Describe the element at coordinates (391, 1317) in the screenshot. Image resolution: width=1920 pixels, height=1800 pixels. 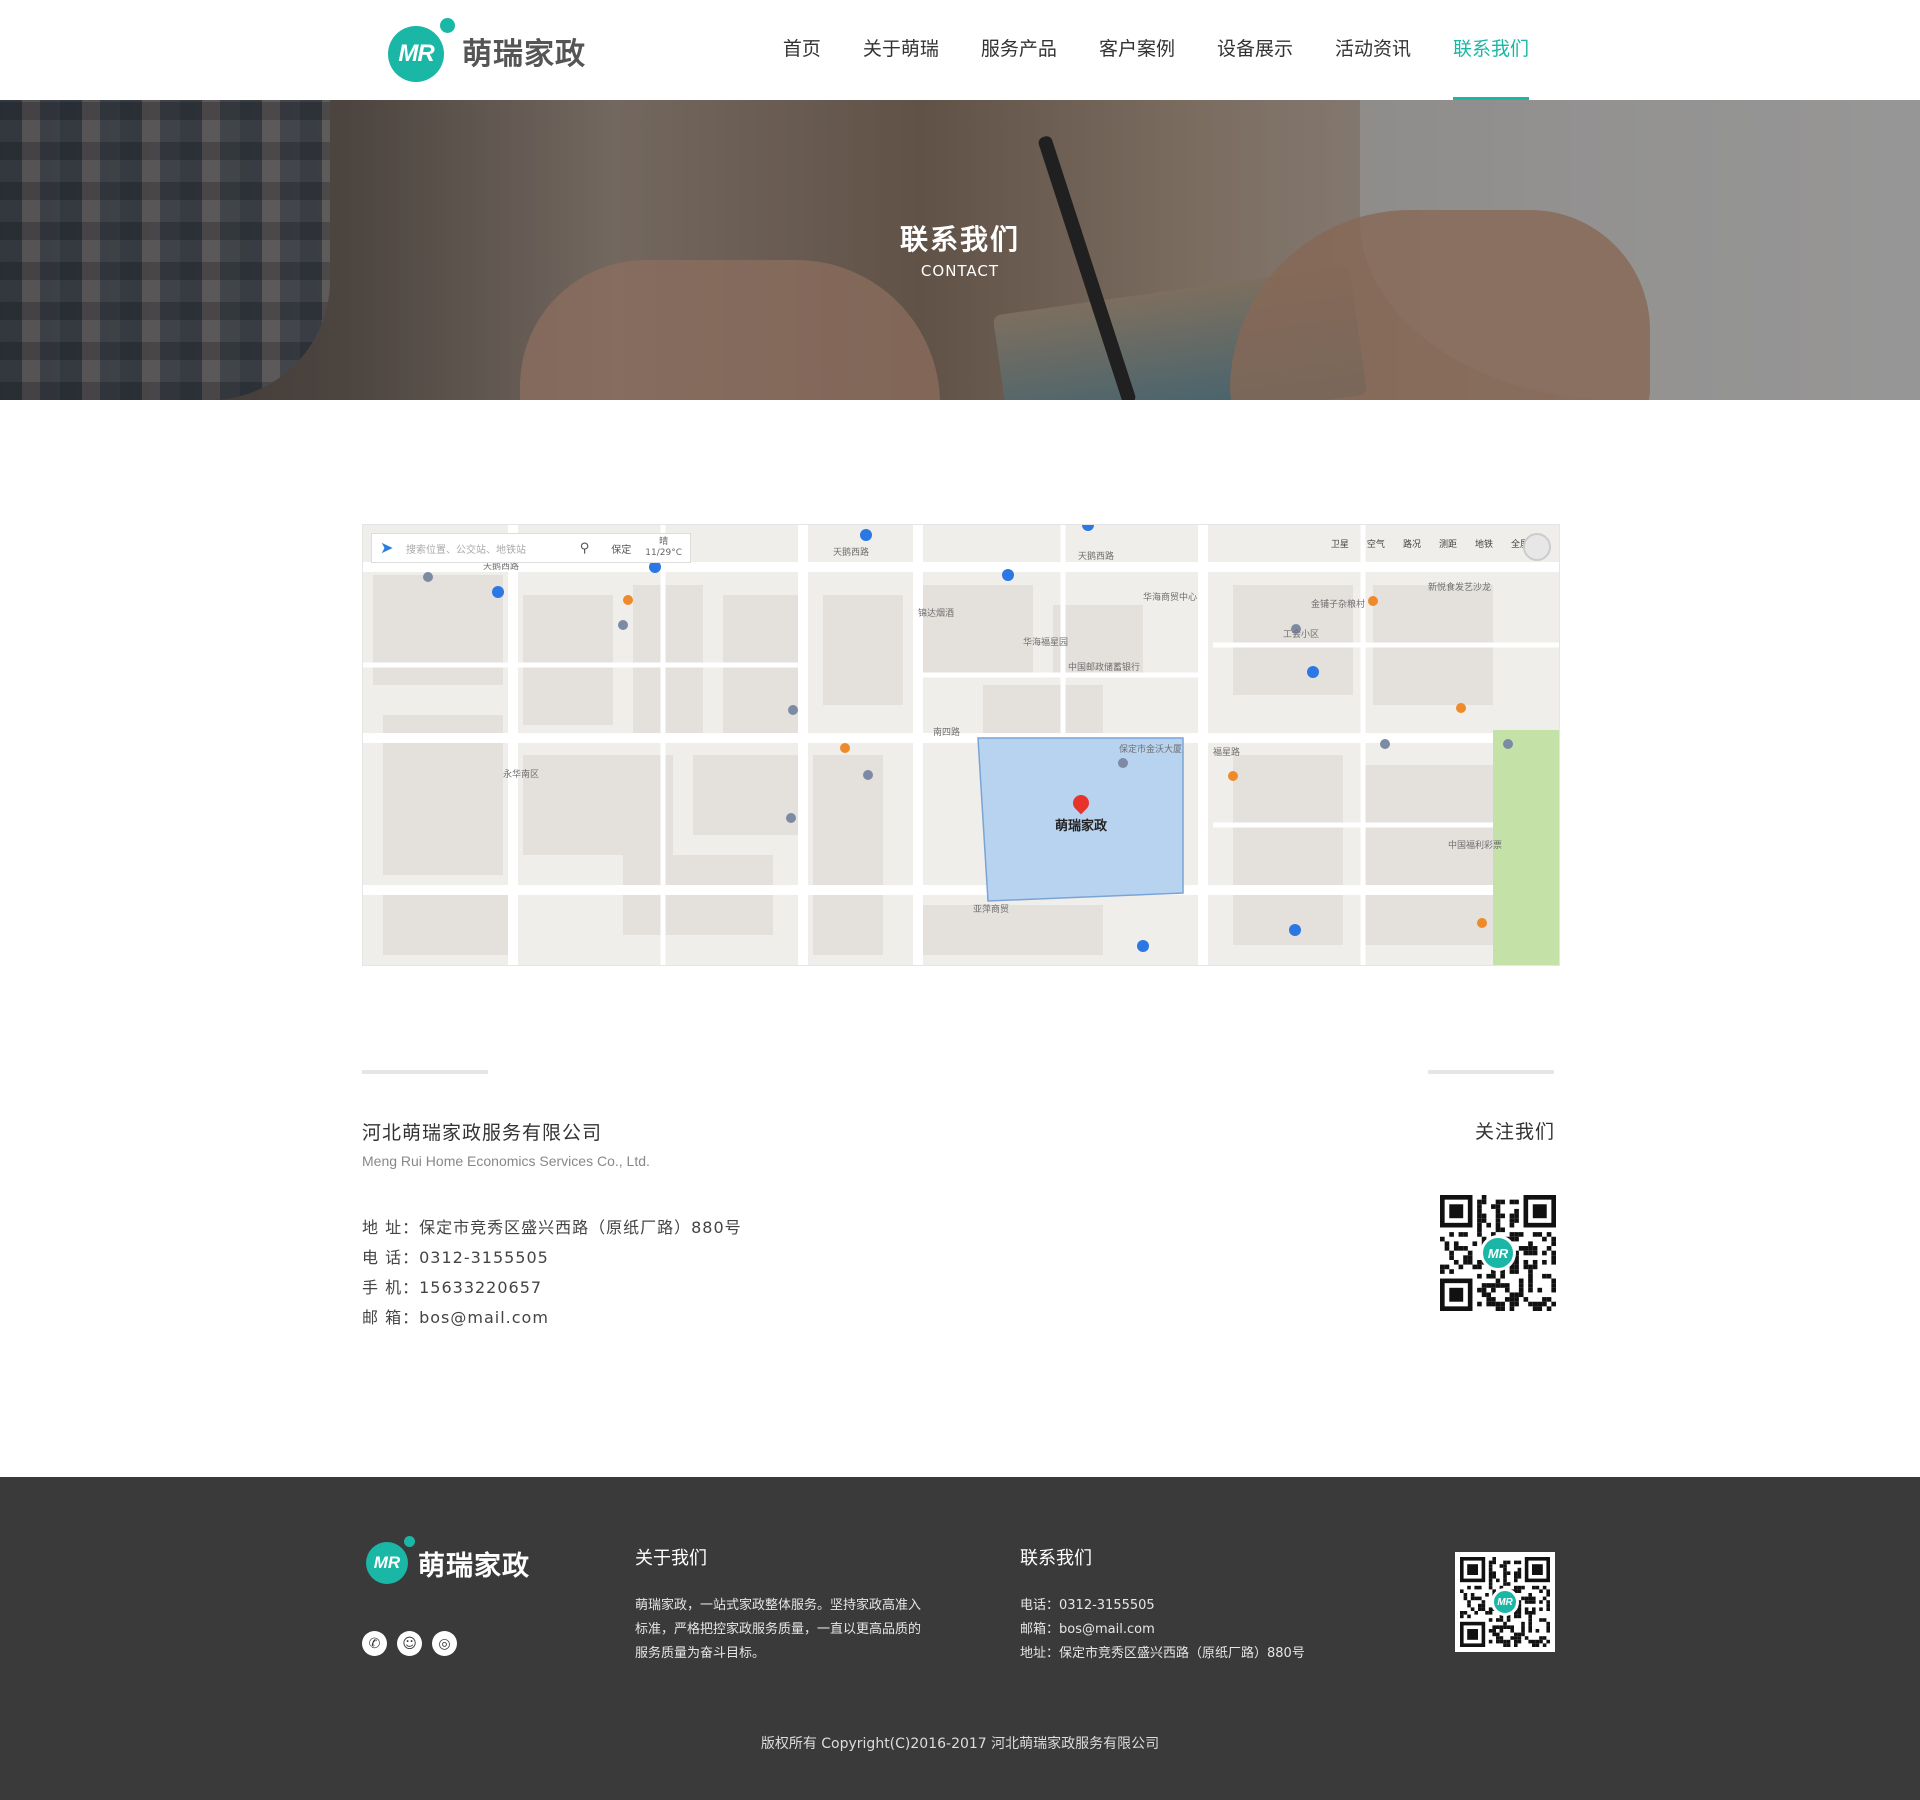
I see `email-label: 邮 箱：` at that location.